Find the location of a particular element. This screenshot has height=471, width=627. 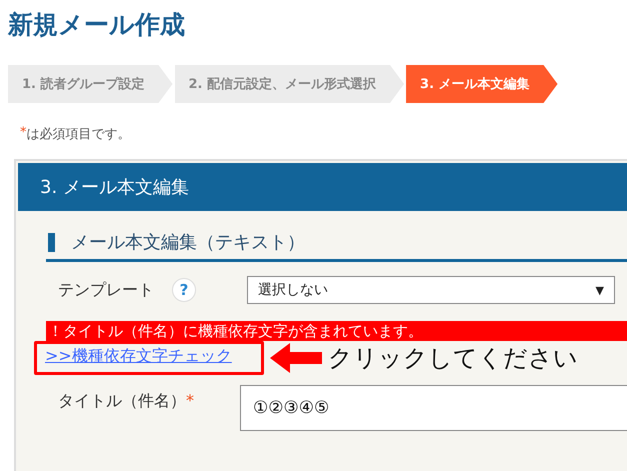

subject-field: ①②③④⑤ is located at coordinates (433, 408).